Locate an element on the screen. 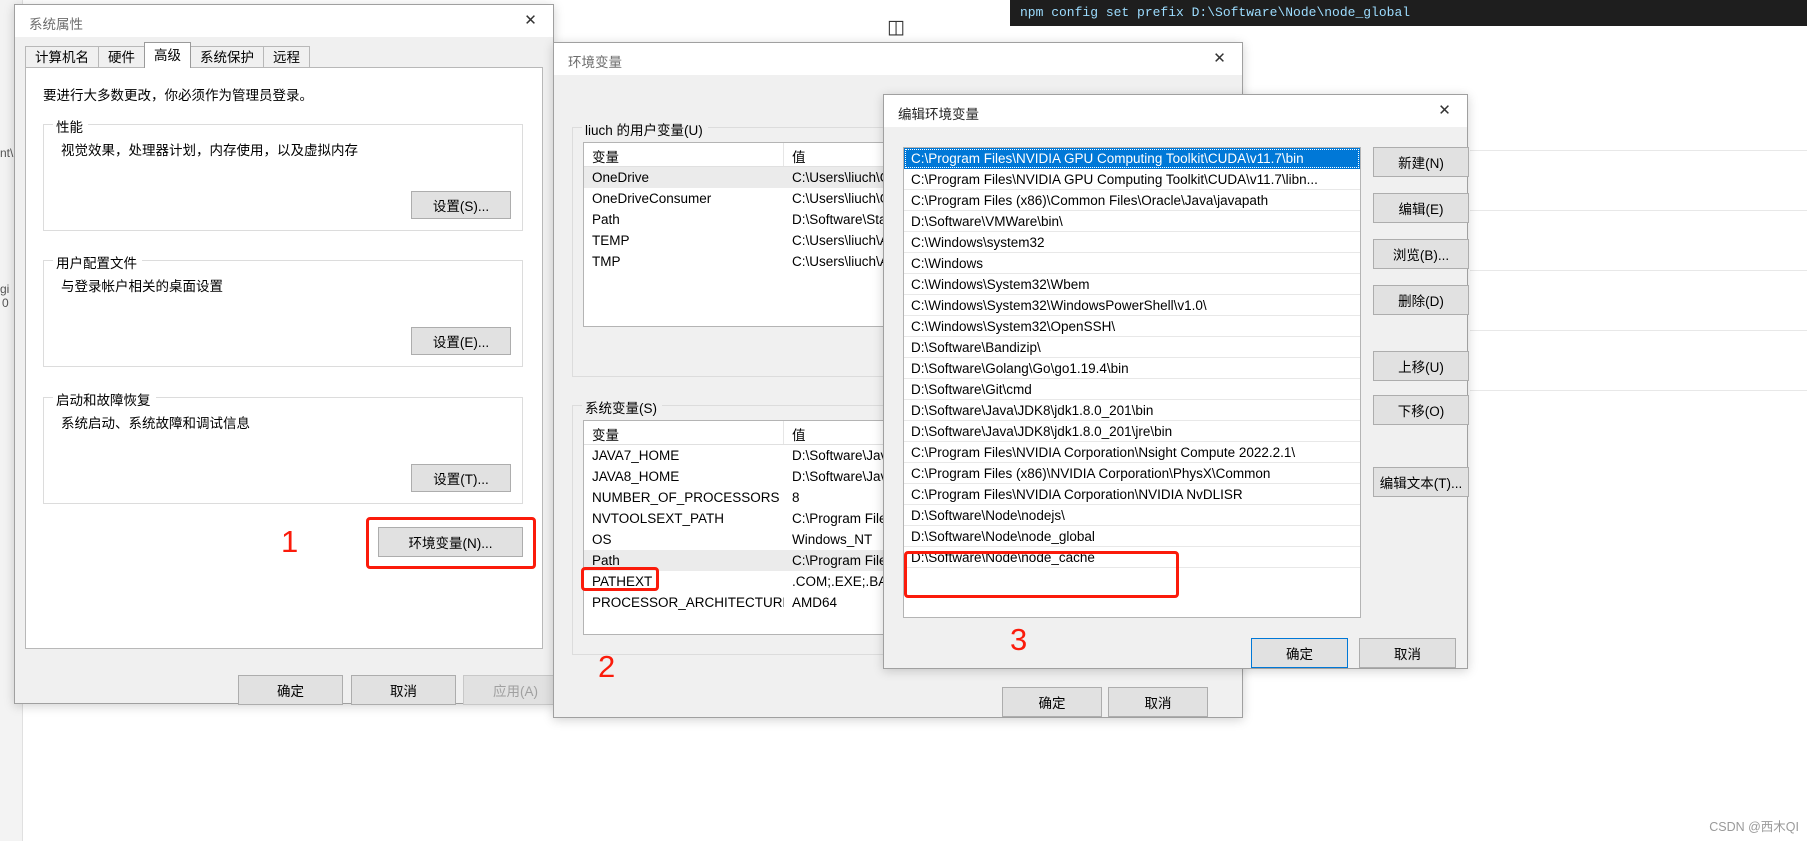 The width and height of the screenshot is (1807, 841). system-variable-name: JAVA8_HOME is located at coordinates (636, 476).